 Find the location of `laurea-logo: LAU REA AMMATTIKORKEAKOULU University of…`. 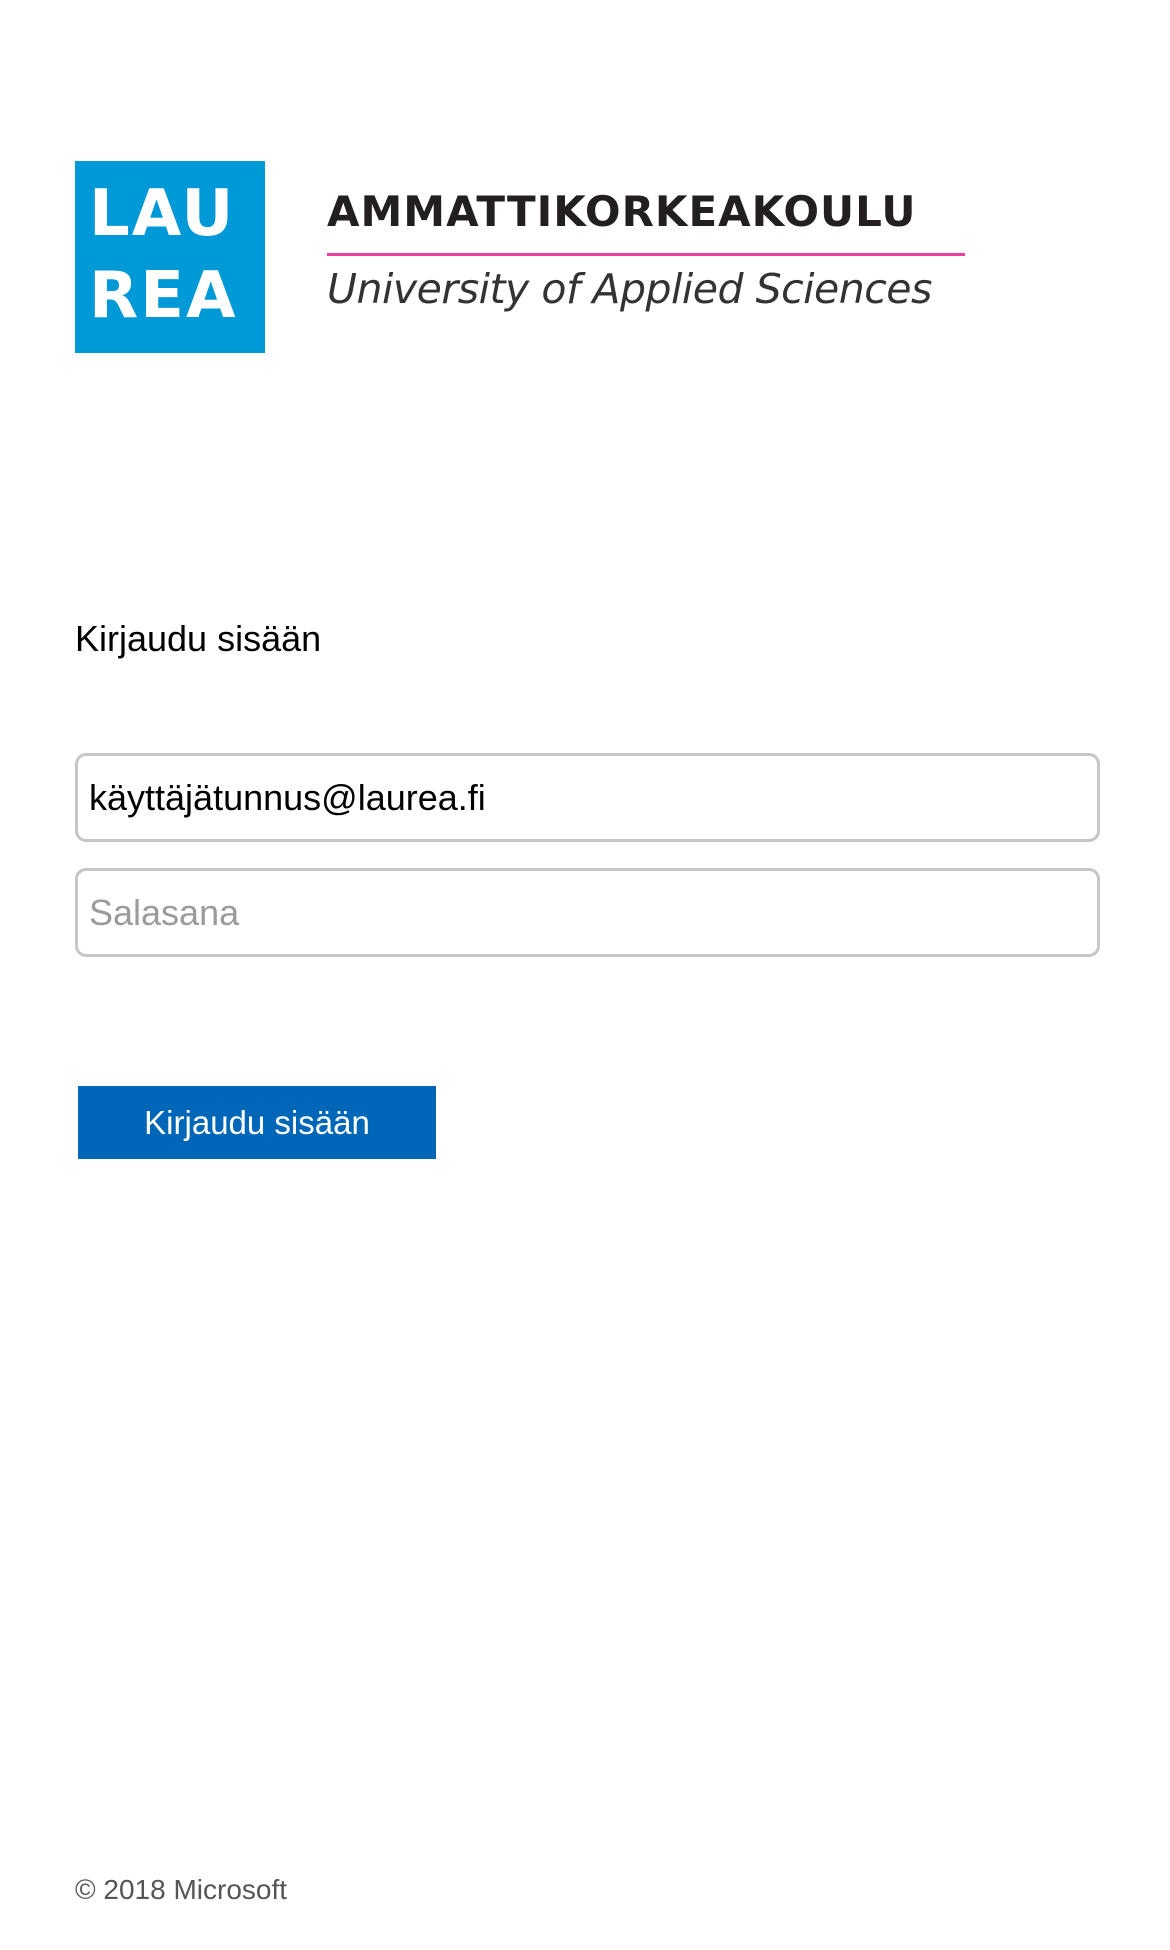

laurea-logo: LAU REA AMMATTIKORKEAKOULU University of… is located at coordinates (520, 258).